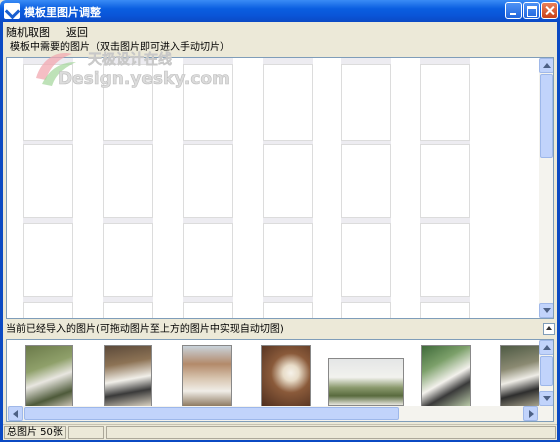  Describe the element at coordinates (1, 232) in the screenshot. I see `window-frame-left` at that location.